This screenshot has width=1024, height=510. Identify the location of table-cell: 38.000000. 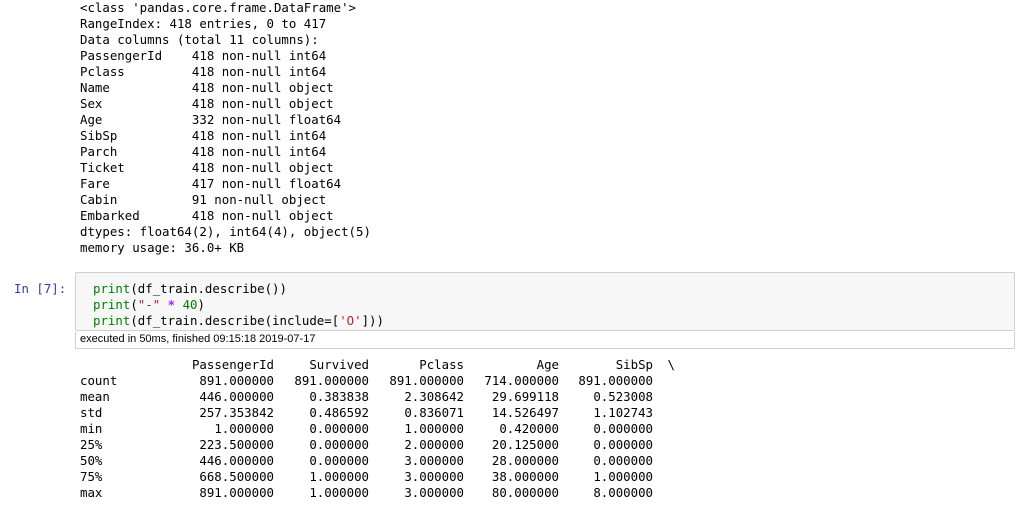
(525, 476).